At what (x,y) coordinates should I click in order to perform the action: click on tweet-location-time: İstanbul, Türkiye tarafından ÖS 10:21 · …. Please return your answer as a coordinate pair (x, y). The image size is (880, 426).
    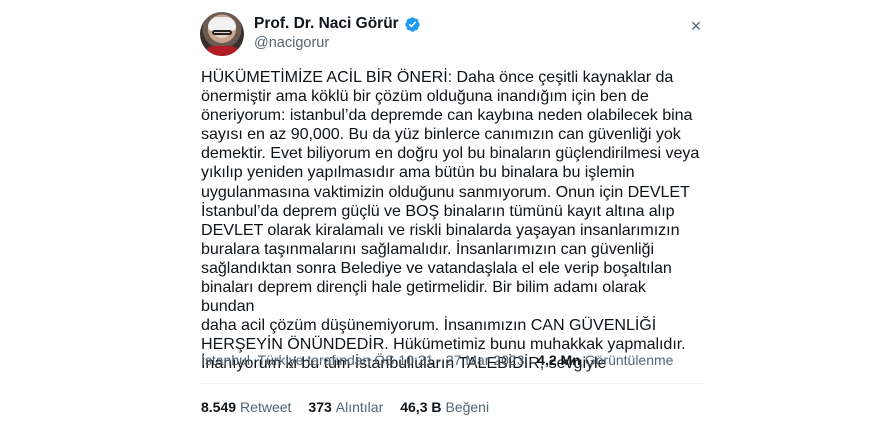
    Looking at the image, I should click on (362, 360).